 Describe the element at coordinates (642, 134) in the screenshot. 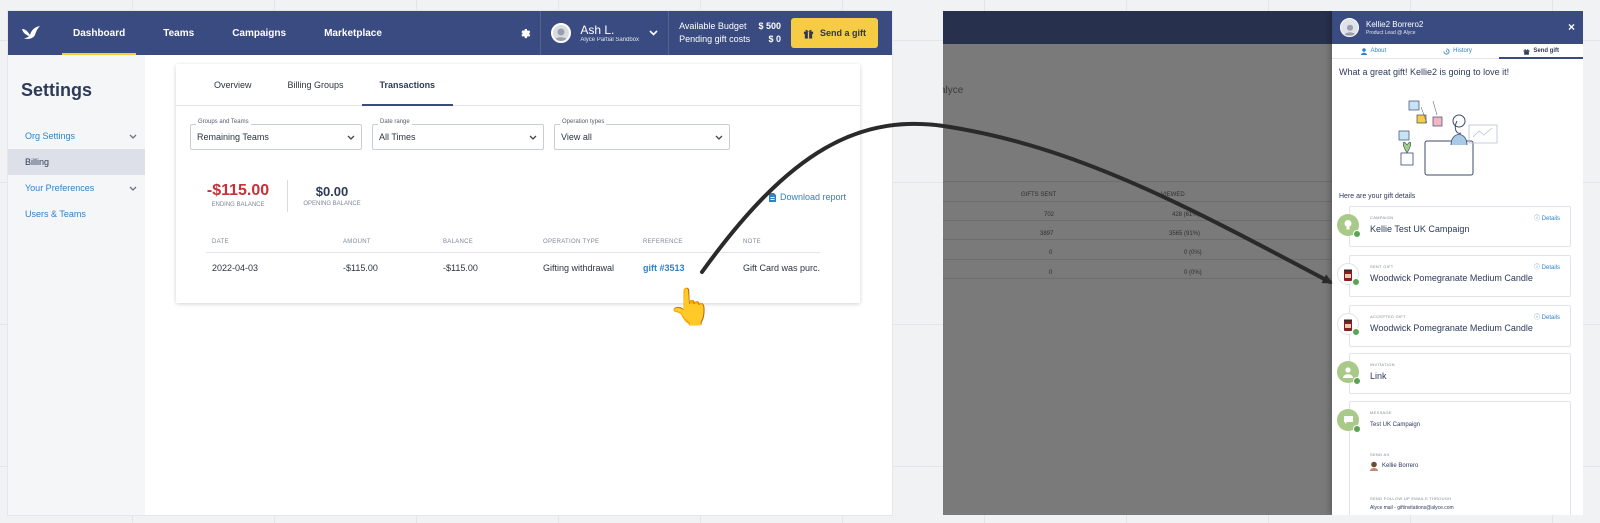

I see `operation-types-select: Operation types View all` at that location.